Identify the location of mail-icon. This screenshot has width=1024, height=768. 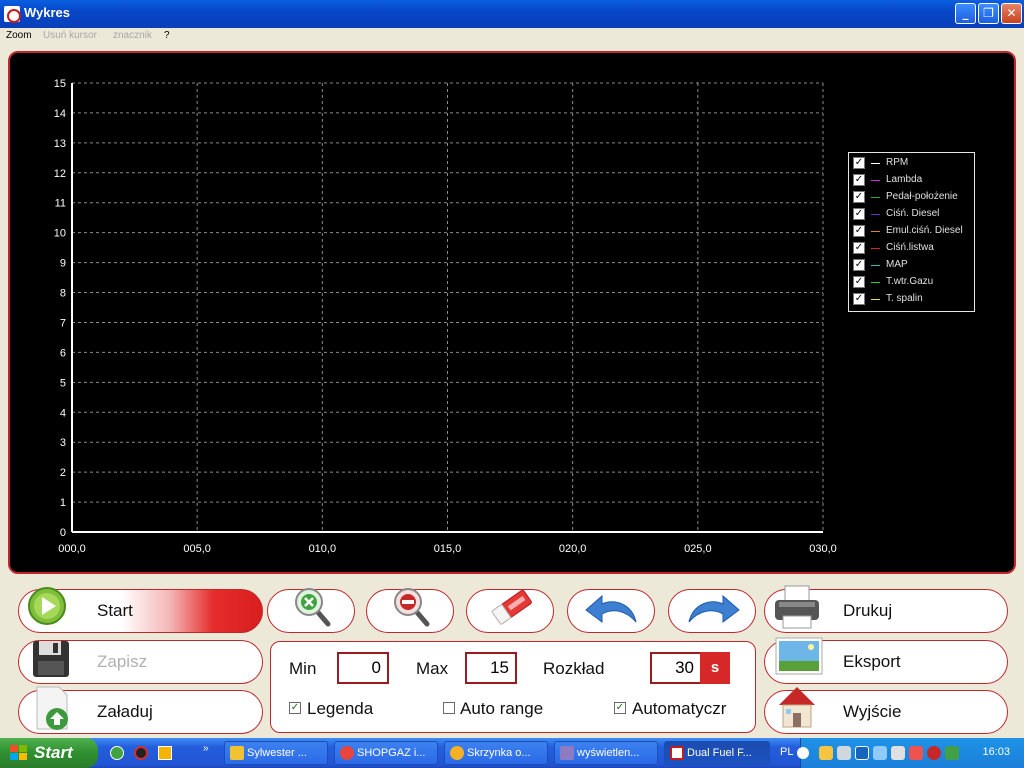
(457, 753).